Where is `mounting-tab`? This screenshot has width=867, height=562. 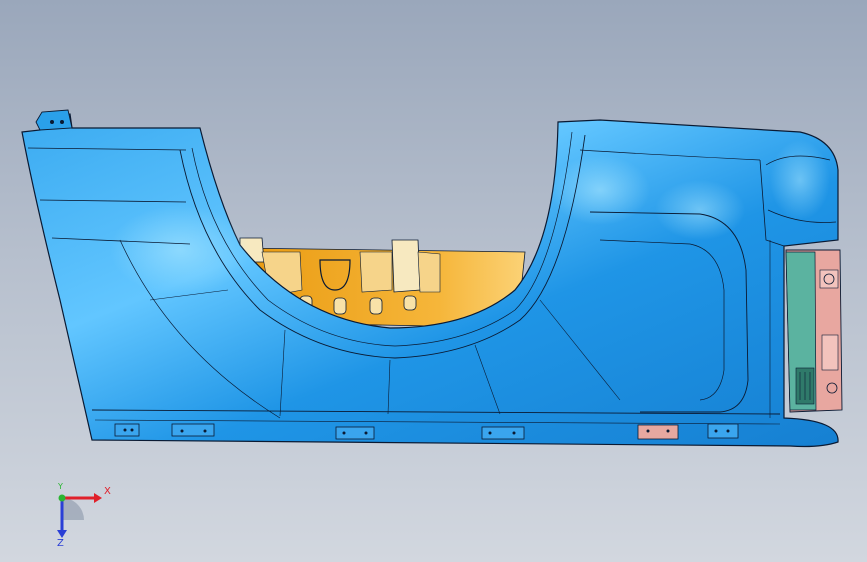
mounting-tab is located at coordinates (54, 120).